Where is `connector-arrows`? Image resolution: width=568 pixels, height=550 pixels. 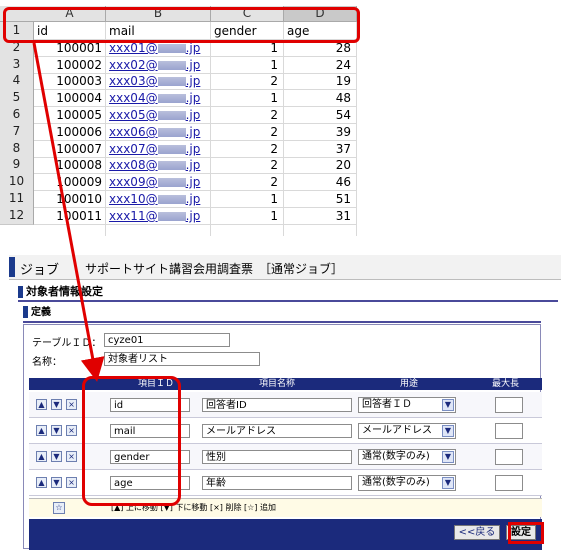
connector-arrows is located at coordinates (68, 212).